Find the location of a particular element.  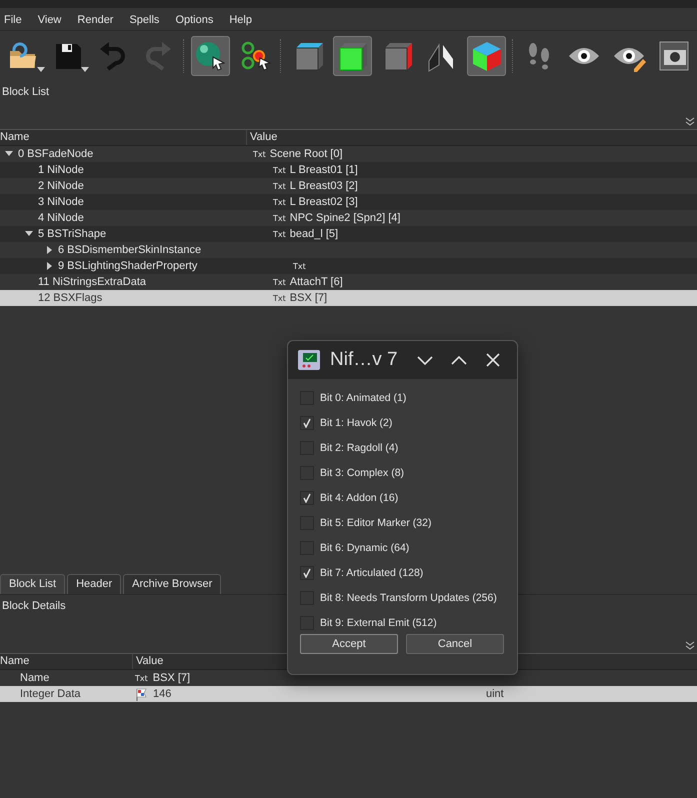

node-name: 0 BSFadeNode is located at coordinates (56, 154).